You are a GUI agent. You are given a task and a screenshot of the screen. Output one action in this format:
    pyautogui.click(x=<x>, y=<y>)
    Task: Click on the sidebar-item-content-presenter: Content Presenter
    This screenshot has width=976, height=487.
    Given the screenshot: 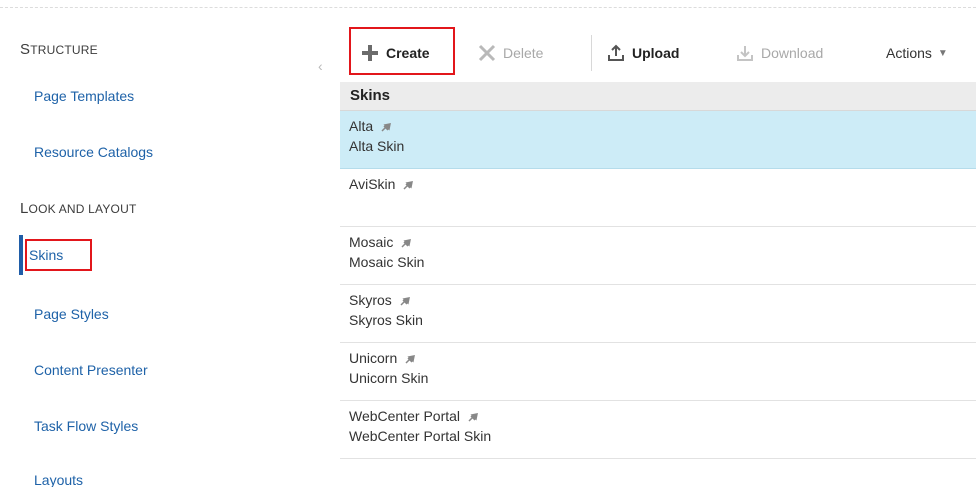 What is the action you would take?
    pyautogui.click(x=91, y=370)
    